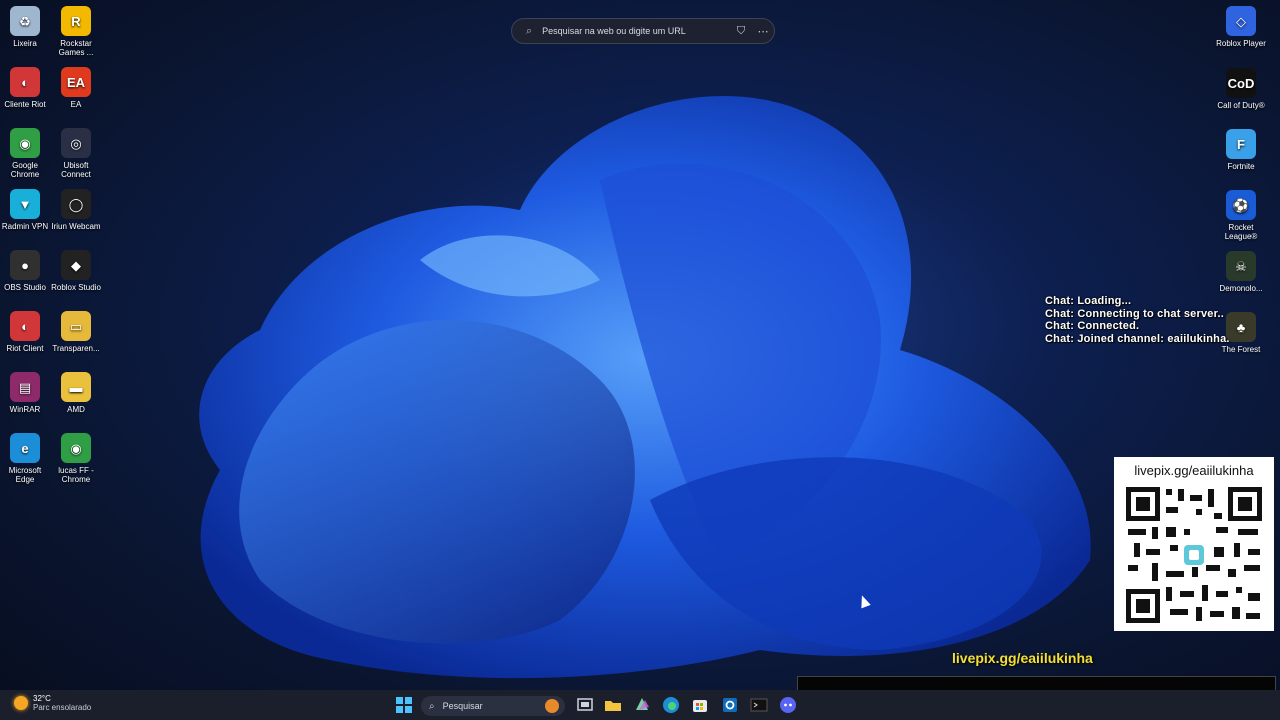  I want to click on cliente-riot-icon: ◐, so click(25, 82).